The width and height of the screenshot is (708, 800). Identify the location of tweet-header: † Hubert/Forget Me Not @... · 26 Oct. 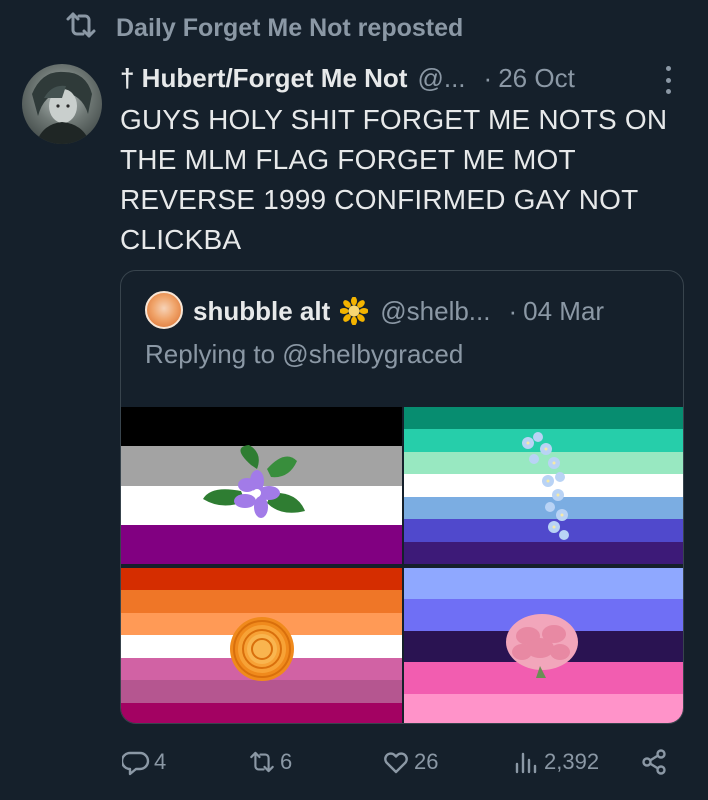
(405, 78).